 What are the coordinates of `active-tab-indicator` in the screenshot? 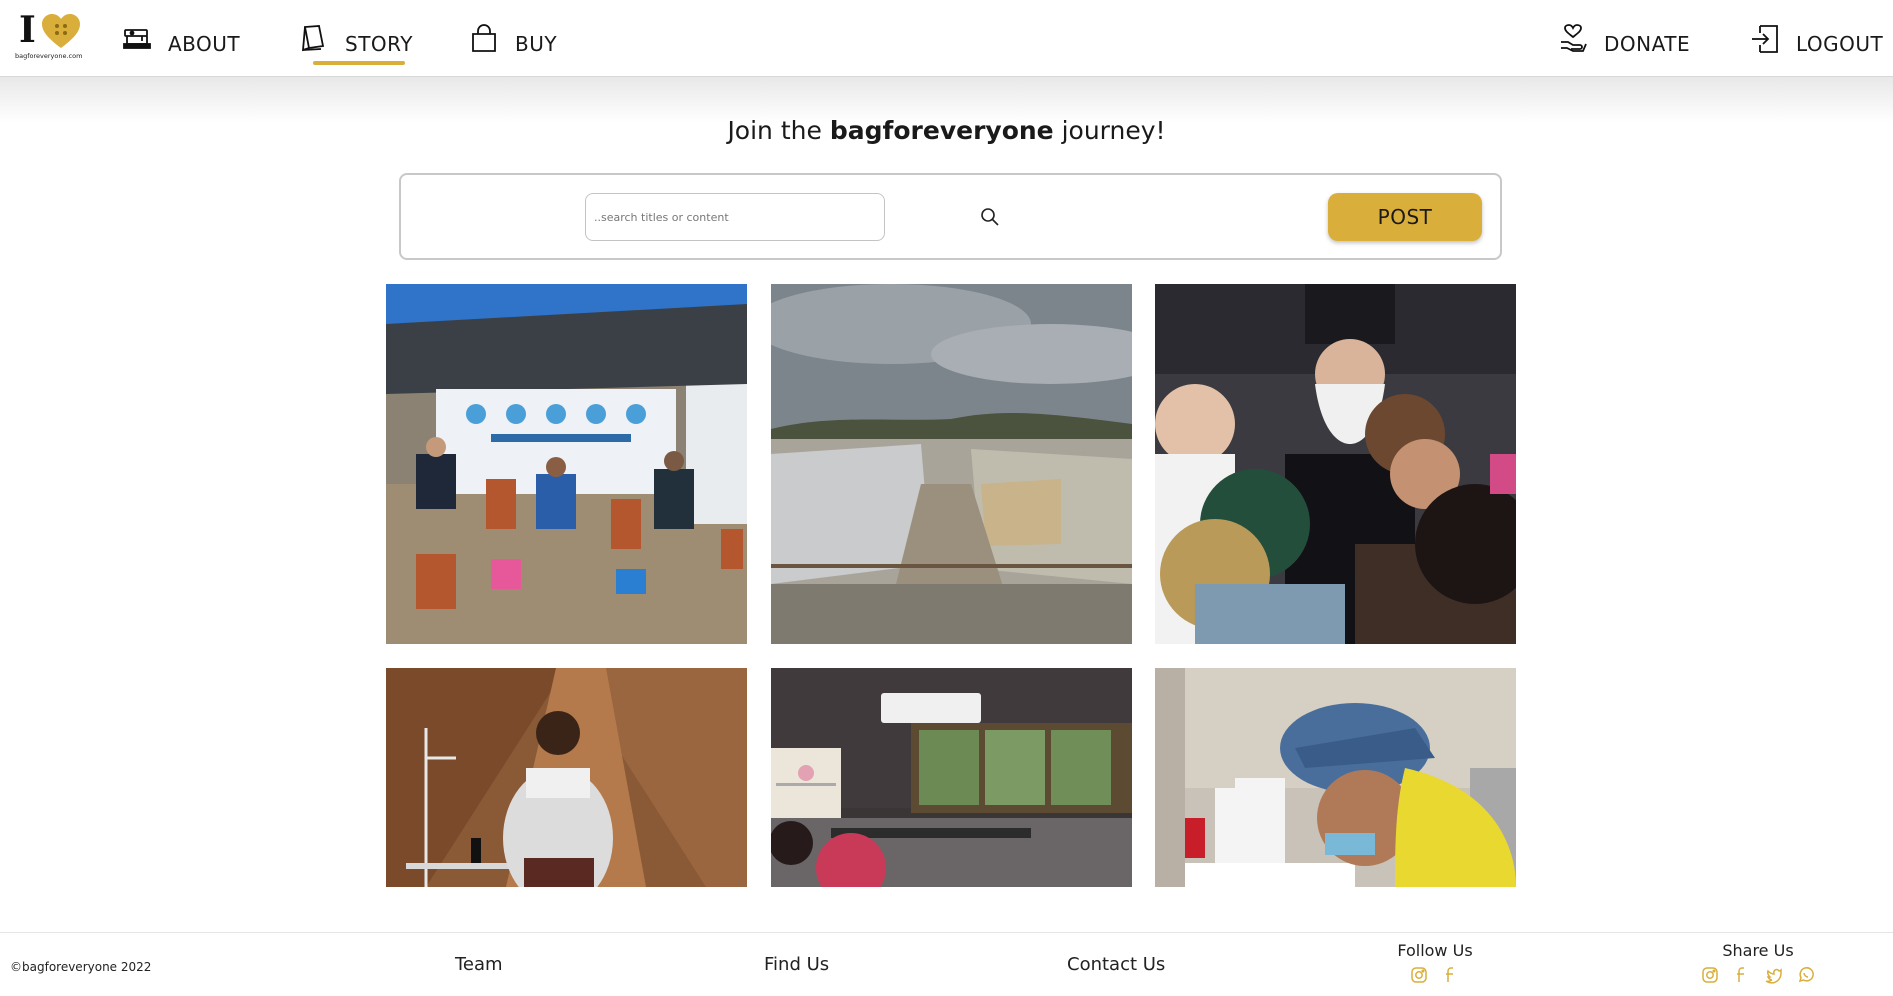 It's located at (359, 63).